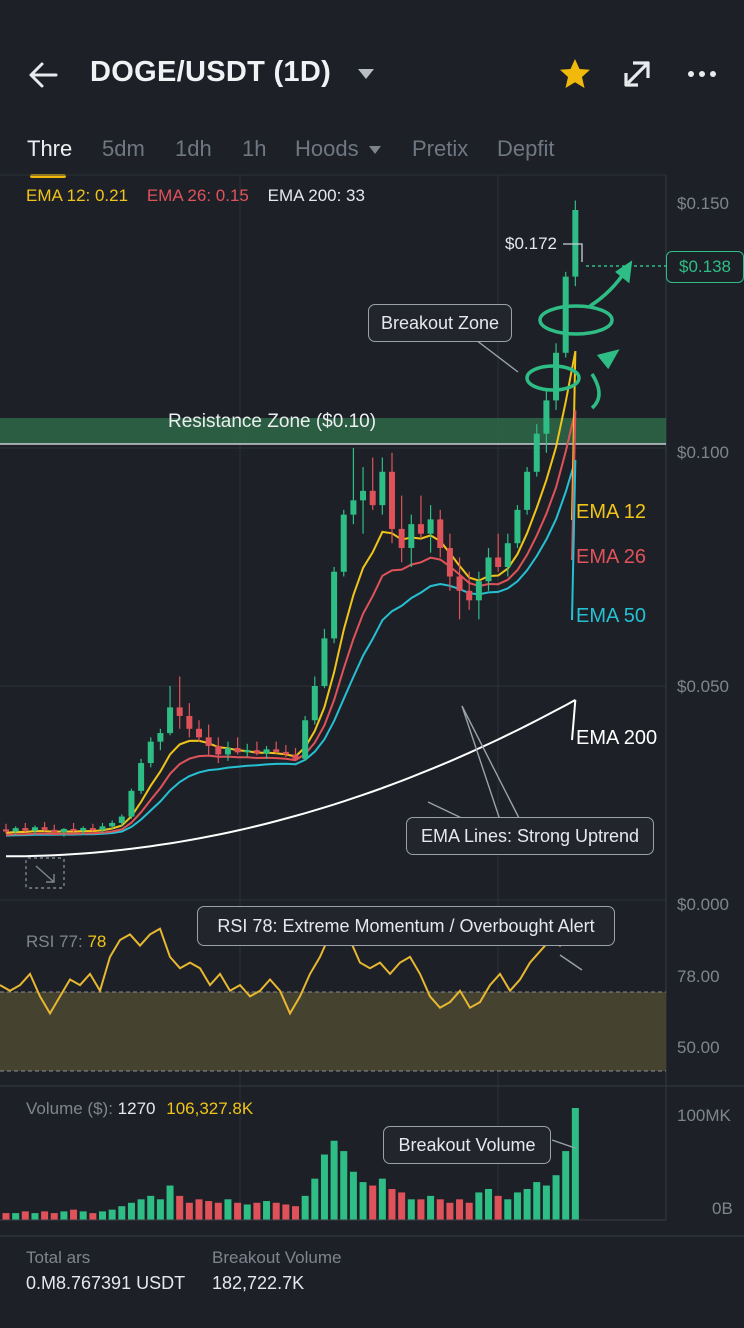 The height and width of the screenshot is (1328, 744). What do you see at coordinates (333, 1031) in the screenshot?
I see `rsi-overbought-band` at bounding box center [333, 1031].